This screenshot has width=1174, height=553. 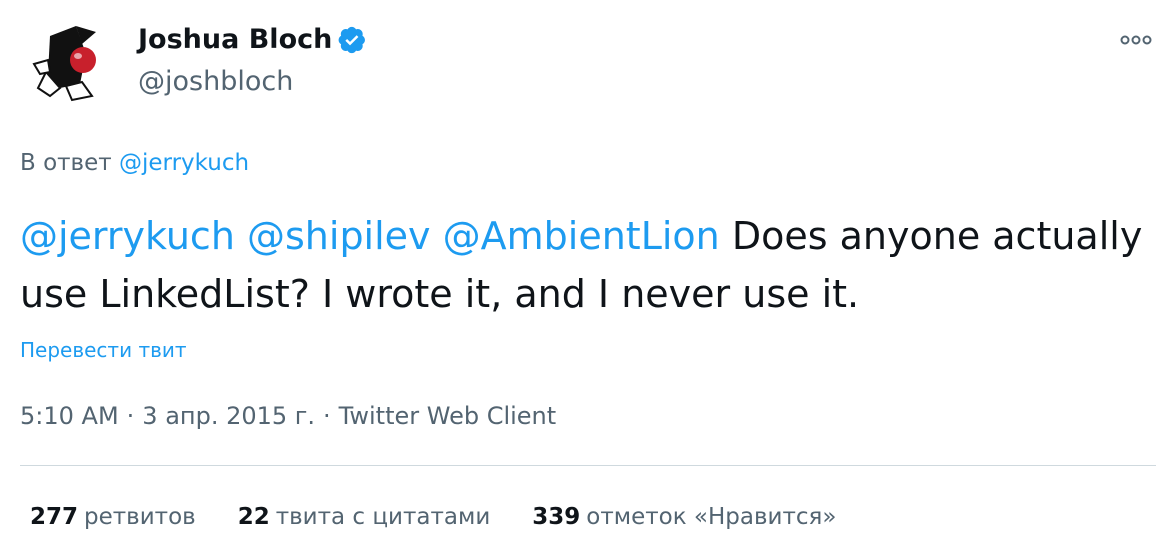 What do you see at coordinates (215, 81) in the screenshot?
I see `author-handle: @joshbloch` at bounding box center [215, 81].